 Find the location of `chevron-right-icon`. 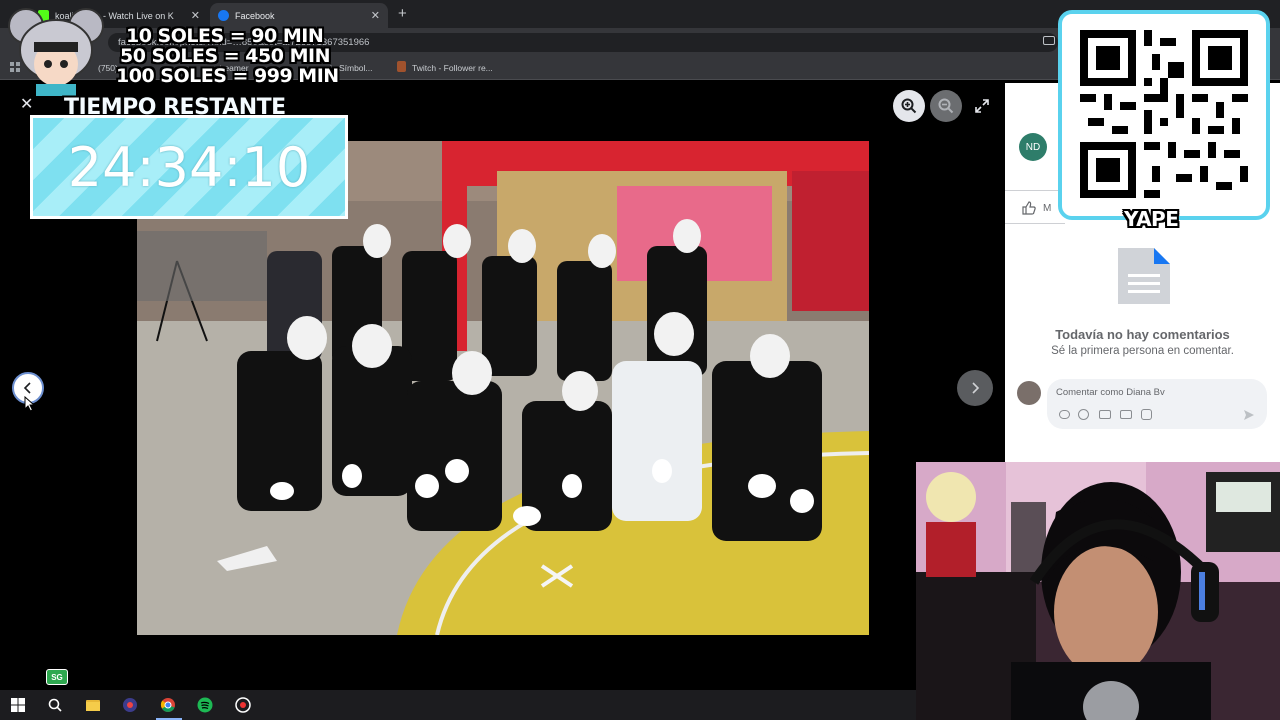

chevron-right-icon is located at coordinates (976, 388).